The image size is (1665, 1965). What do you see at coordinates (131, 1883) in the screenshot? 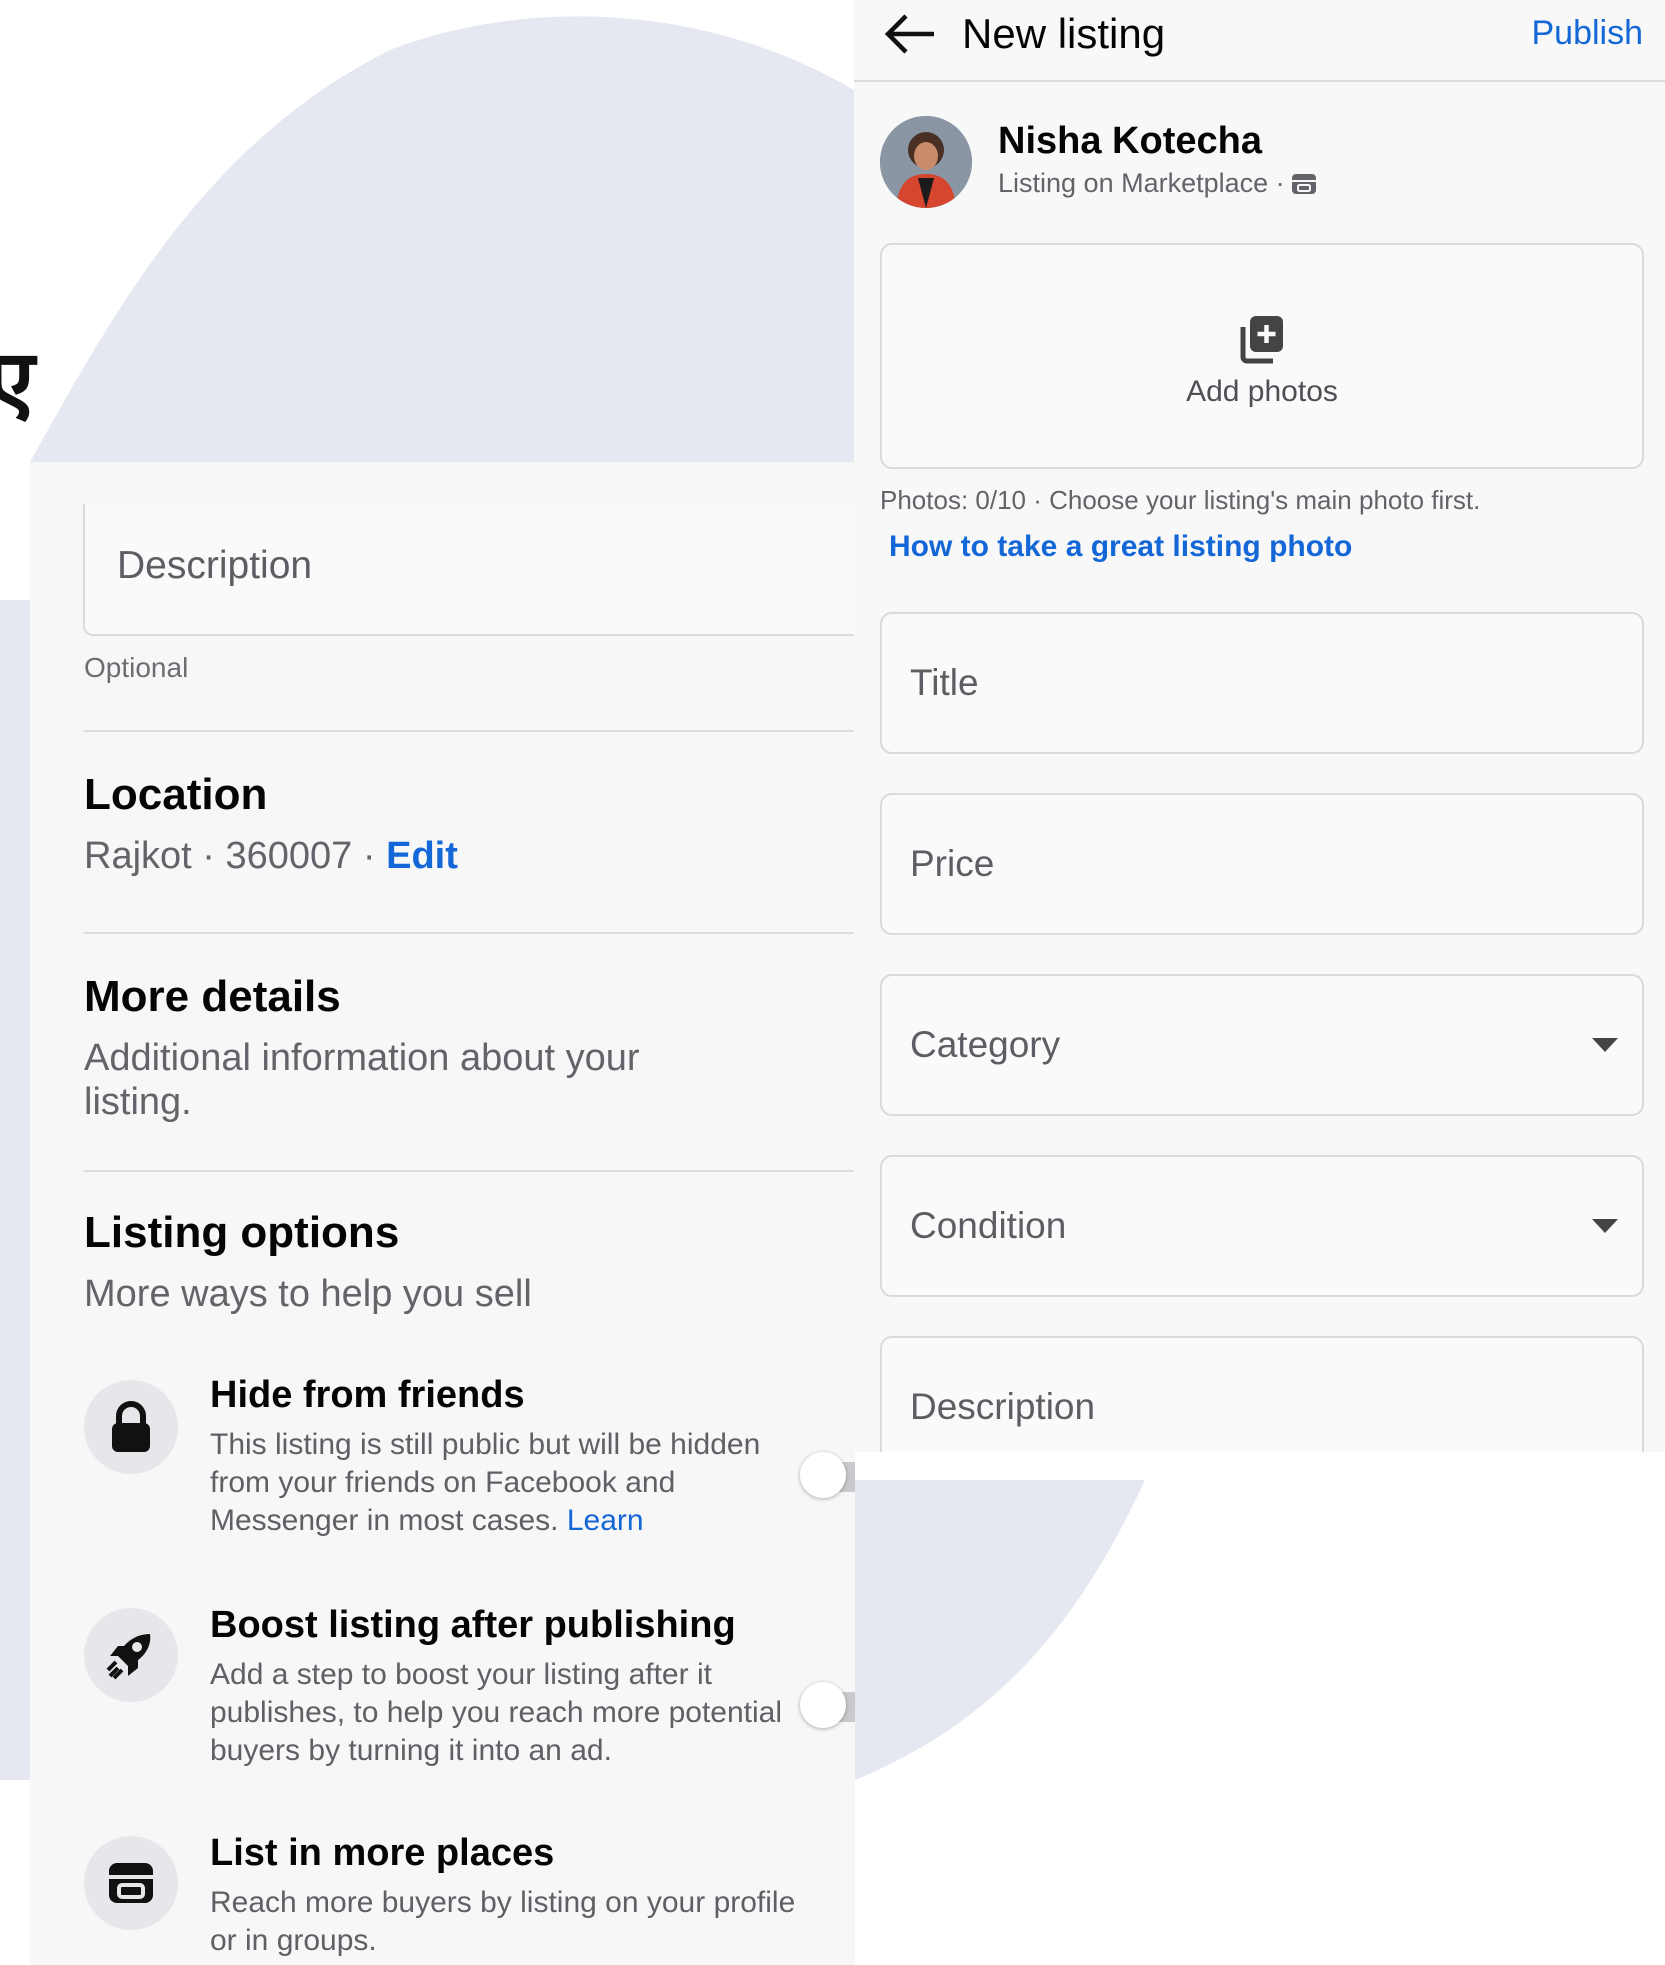
I see `storefront-icon` at bounding box center [131, 1883].